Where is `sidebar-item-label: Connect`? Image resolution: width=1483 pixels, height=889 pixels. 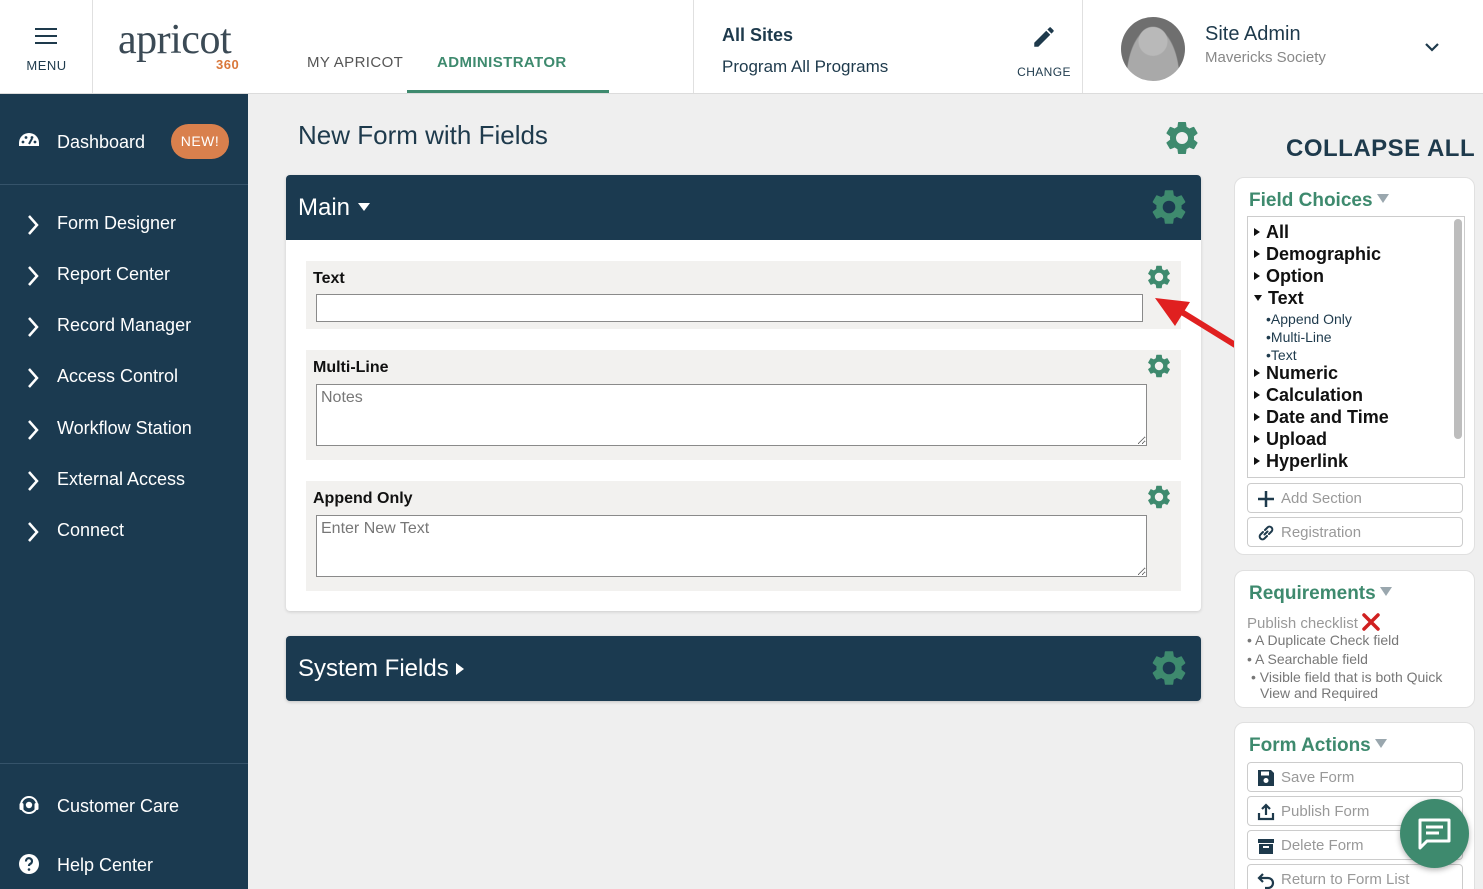 sidebar-item-label: Connect is located at coordinates (91, 530).